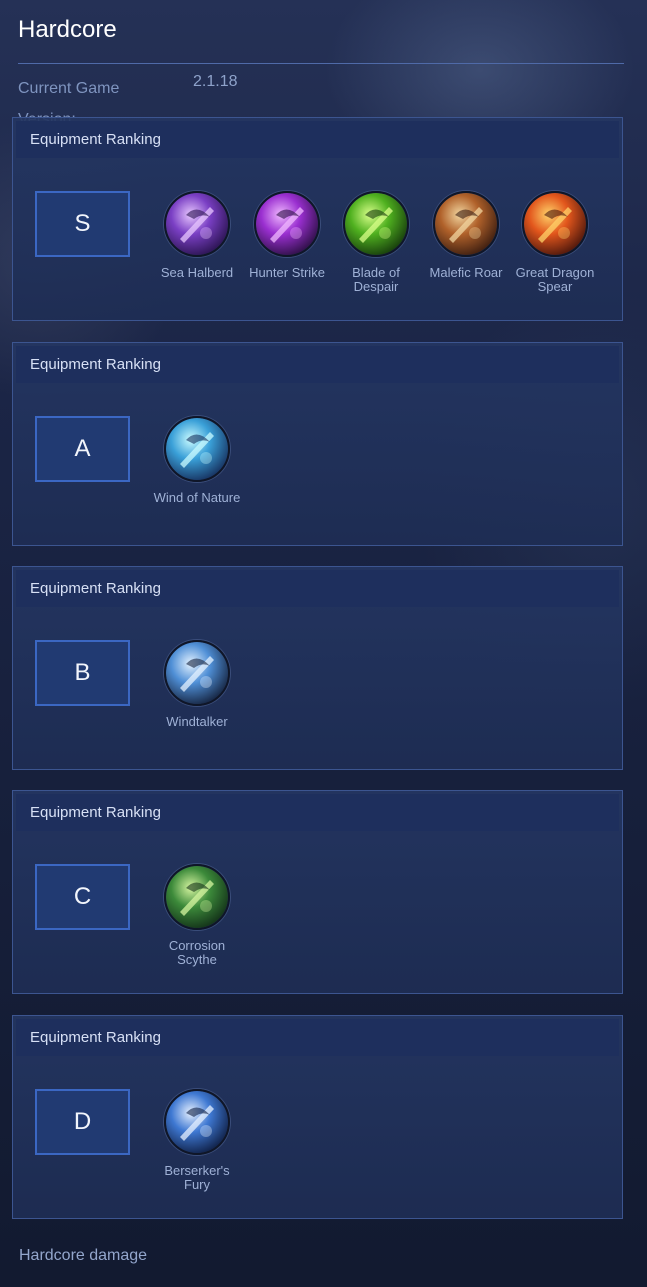  Describe the element at coordinates (82, 224) in the screenshot. I see `tier-badge: S` at that location.